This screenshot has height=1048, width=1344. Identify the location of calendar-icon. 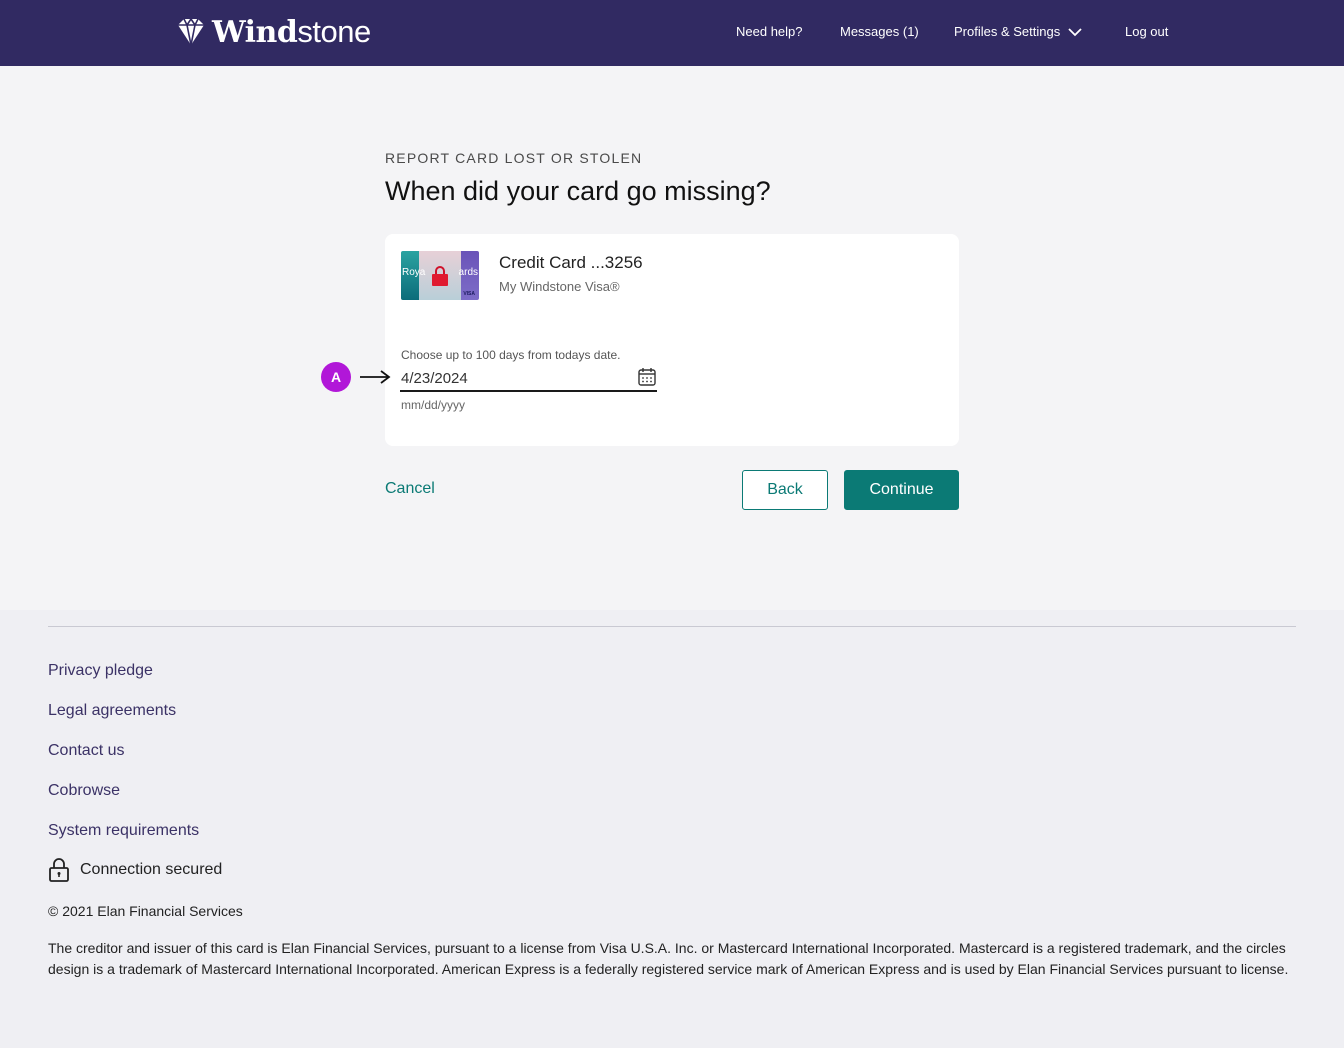
(647, 377).